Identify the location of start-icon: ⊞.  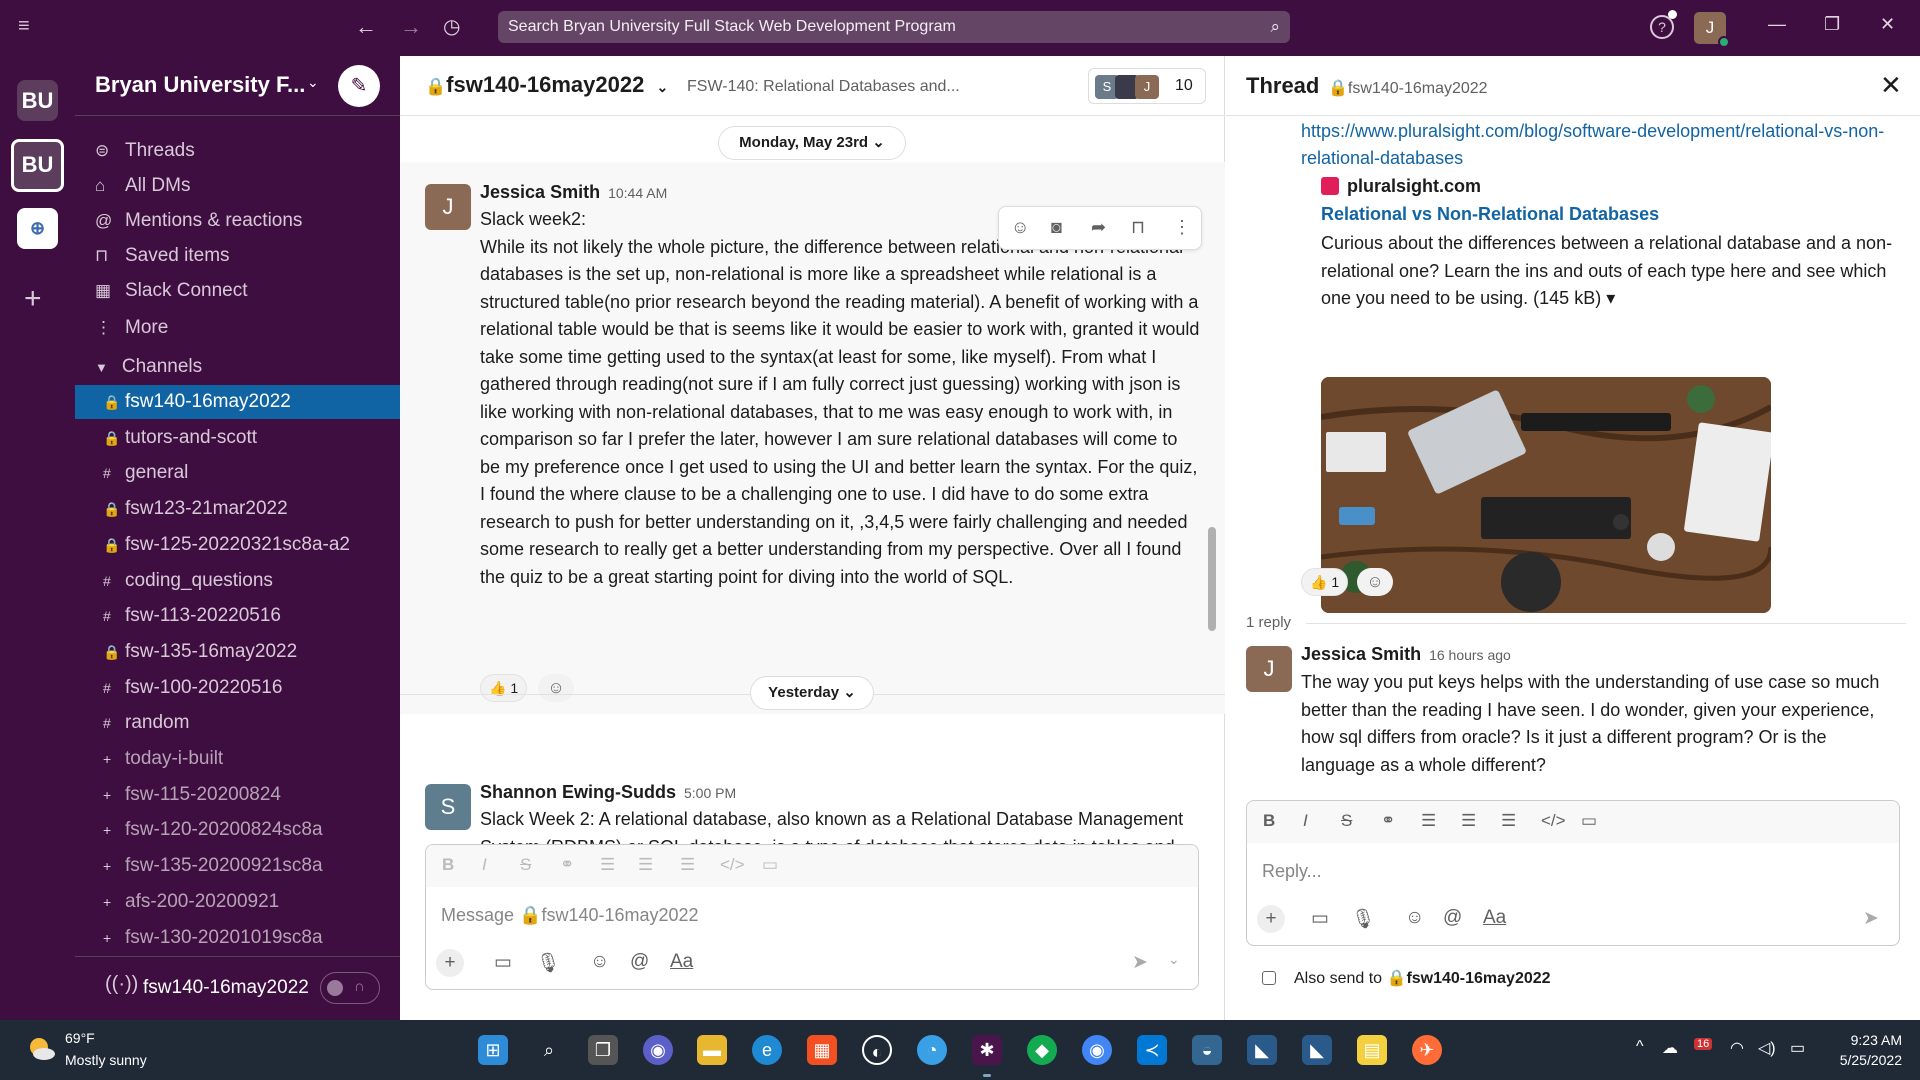
(493, 1050).